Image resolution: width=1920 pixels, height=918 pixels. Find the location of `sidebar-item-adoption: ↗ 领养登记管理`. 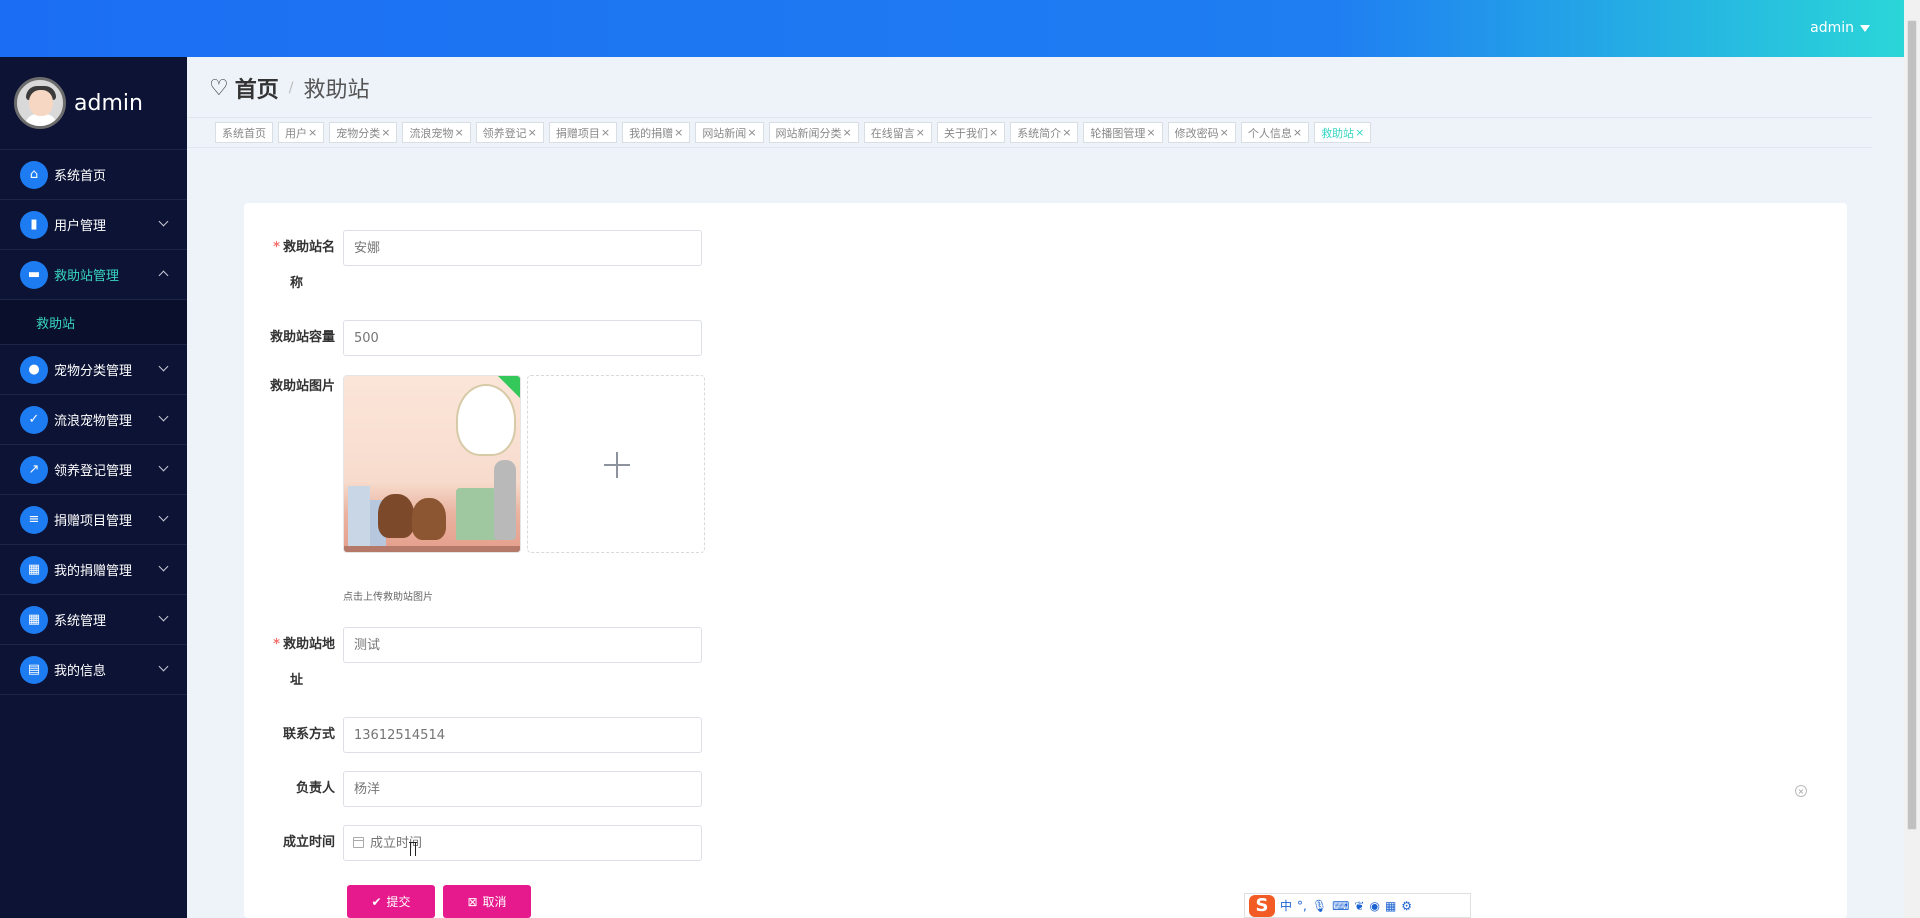

sidebar-item-adoption: ↗ 领养登记管理 is located at coordinates (93, 470).